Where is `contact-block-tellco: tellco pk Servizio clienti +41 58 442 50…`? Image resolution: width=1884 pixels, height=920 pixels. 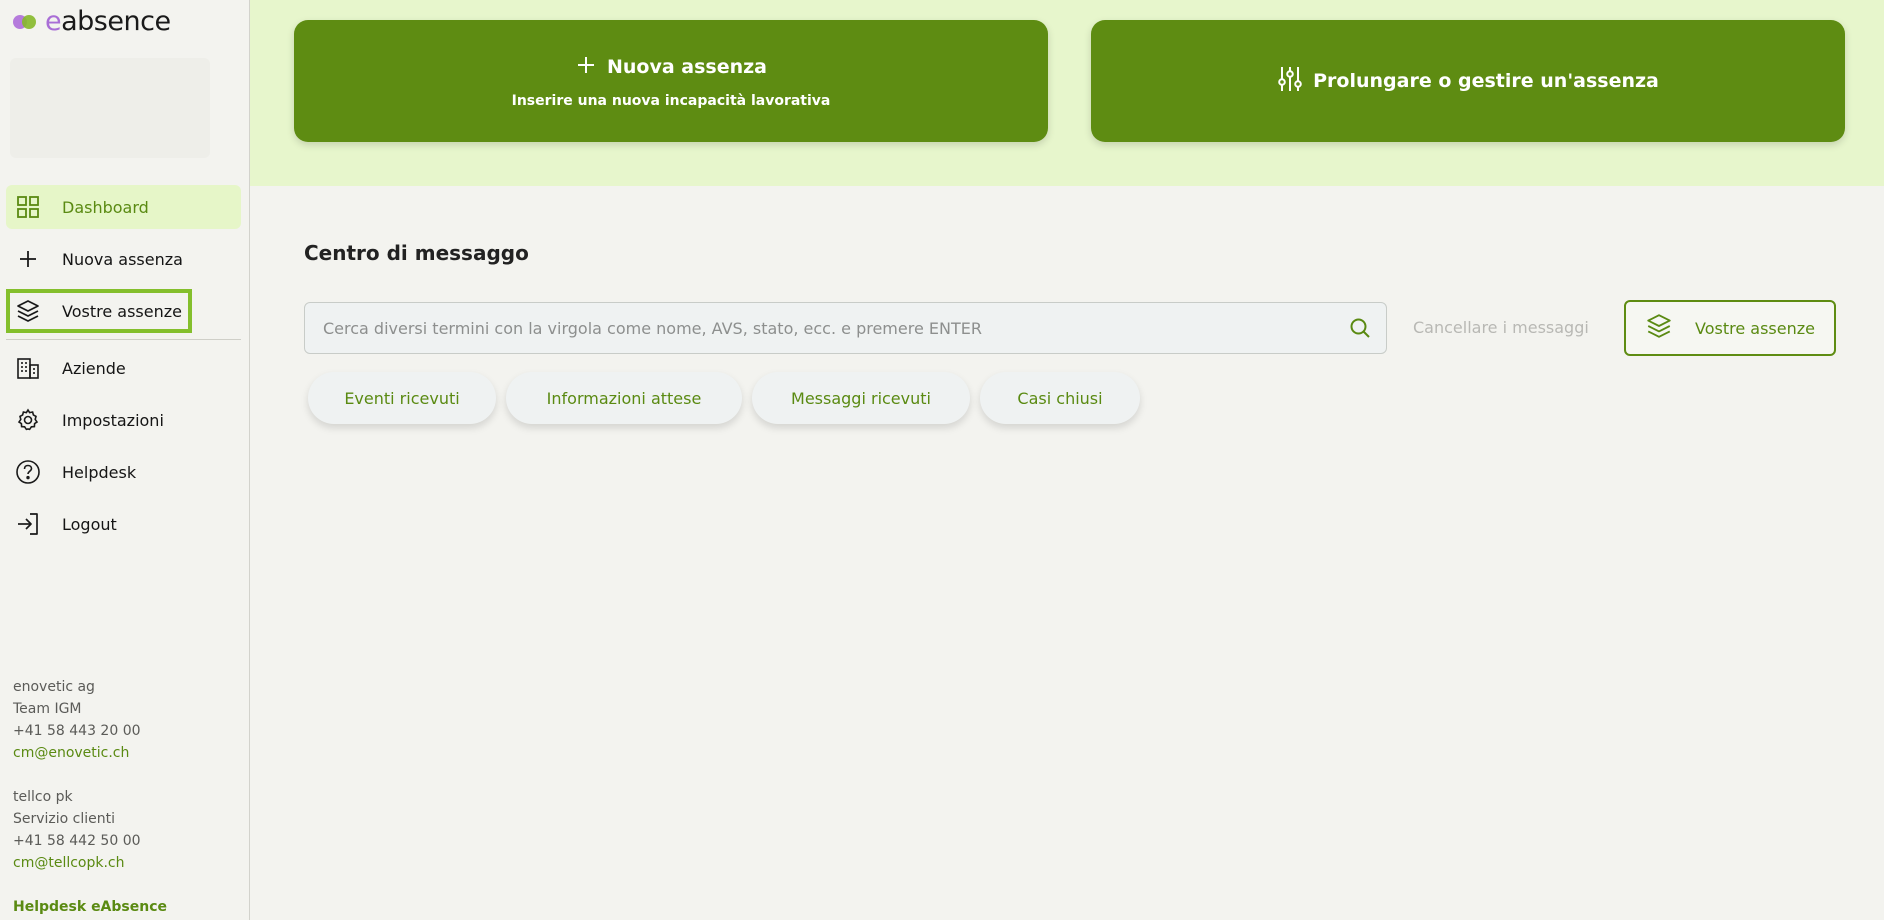 contact-block-tellco: tellco pk Servizio clienti +41 58 442 50… is located at coordinates (123, 830).